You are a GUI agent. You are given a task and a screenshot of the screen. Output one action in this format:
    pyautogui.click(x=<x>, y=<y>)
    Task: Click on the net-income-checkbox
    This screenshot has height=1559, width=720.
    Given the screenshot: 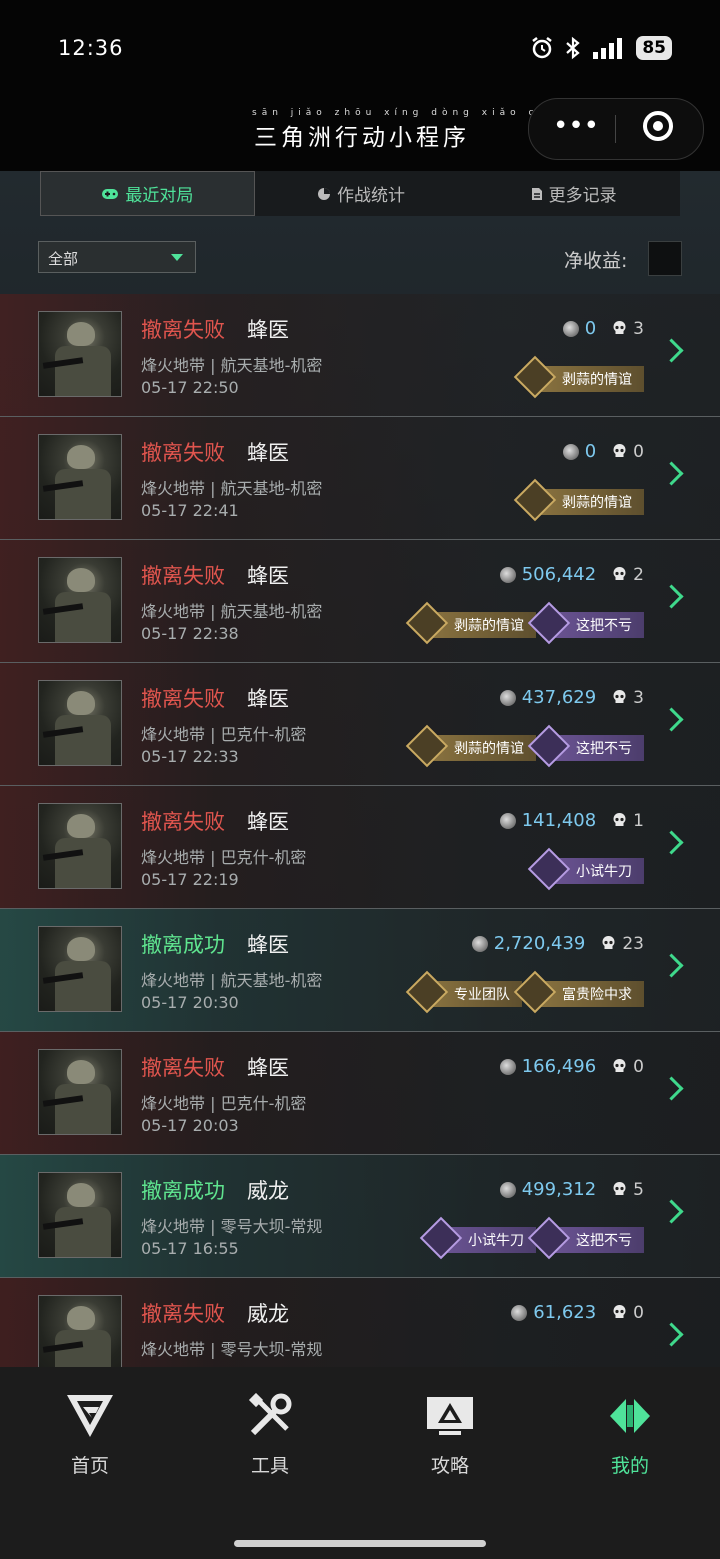 What is the action you would take?
    pyautogui.click(x=665, y=258)
    